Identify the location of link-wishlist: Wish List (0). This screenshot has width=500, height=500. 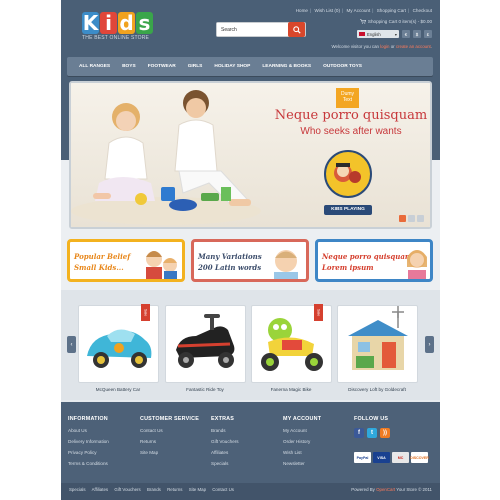
(327, 10).